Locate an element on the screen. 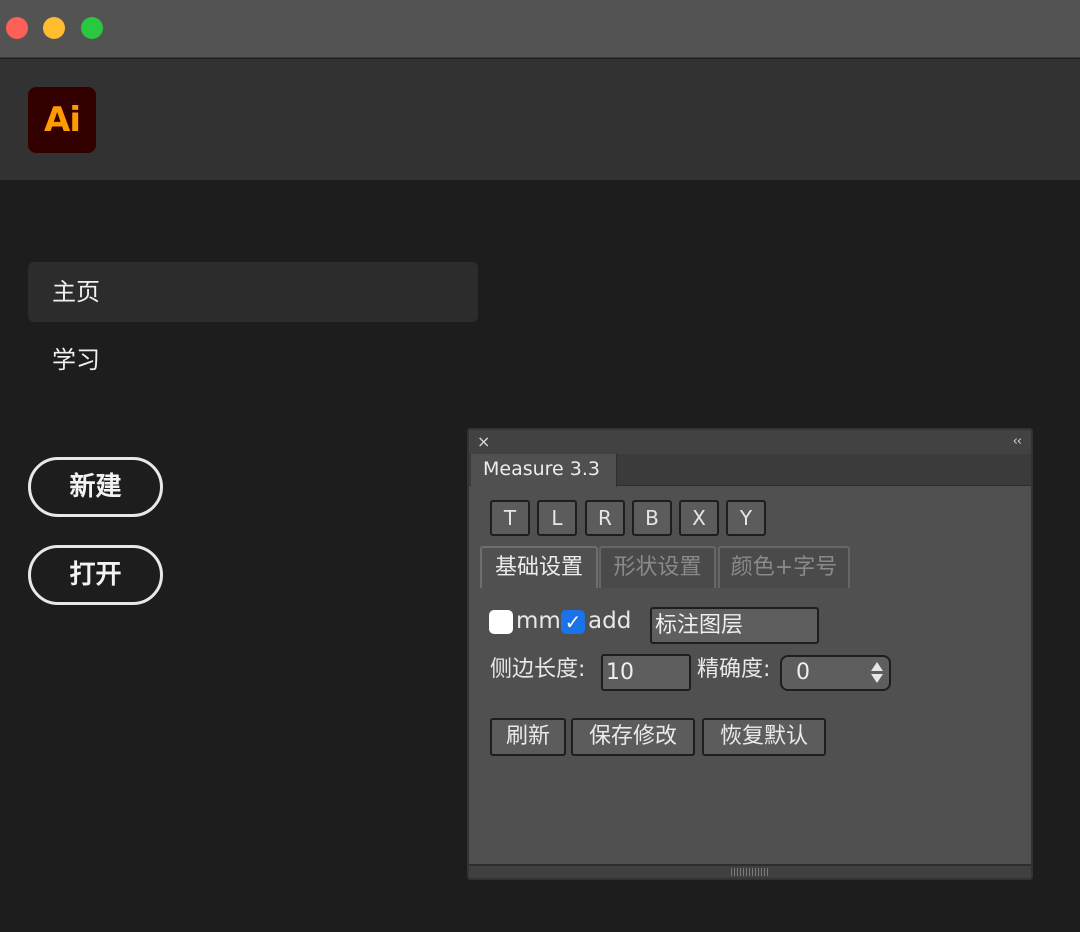  sidebar-item-learn: 学习 is located at coordinates (253, 360).